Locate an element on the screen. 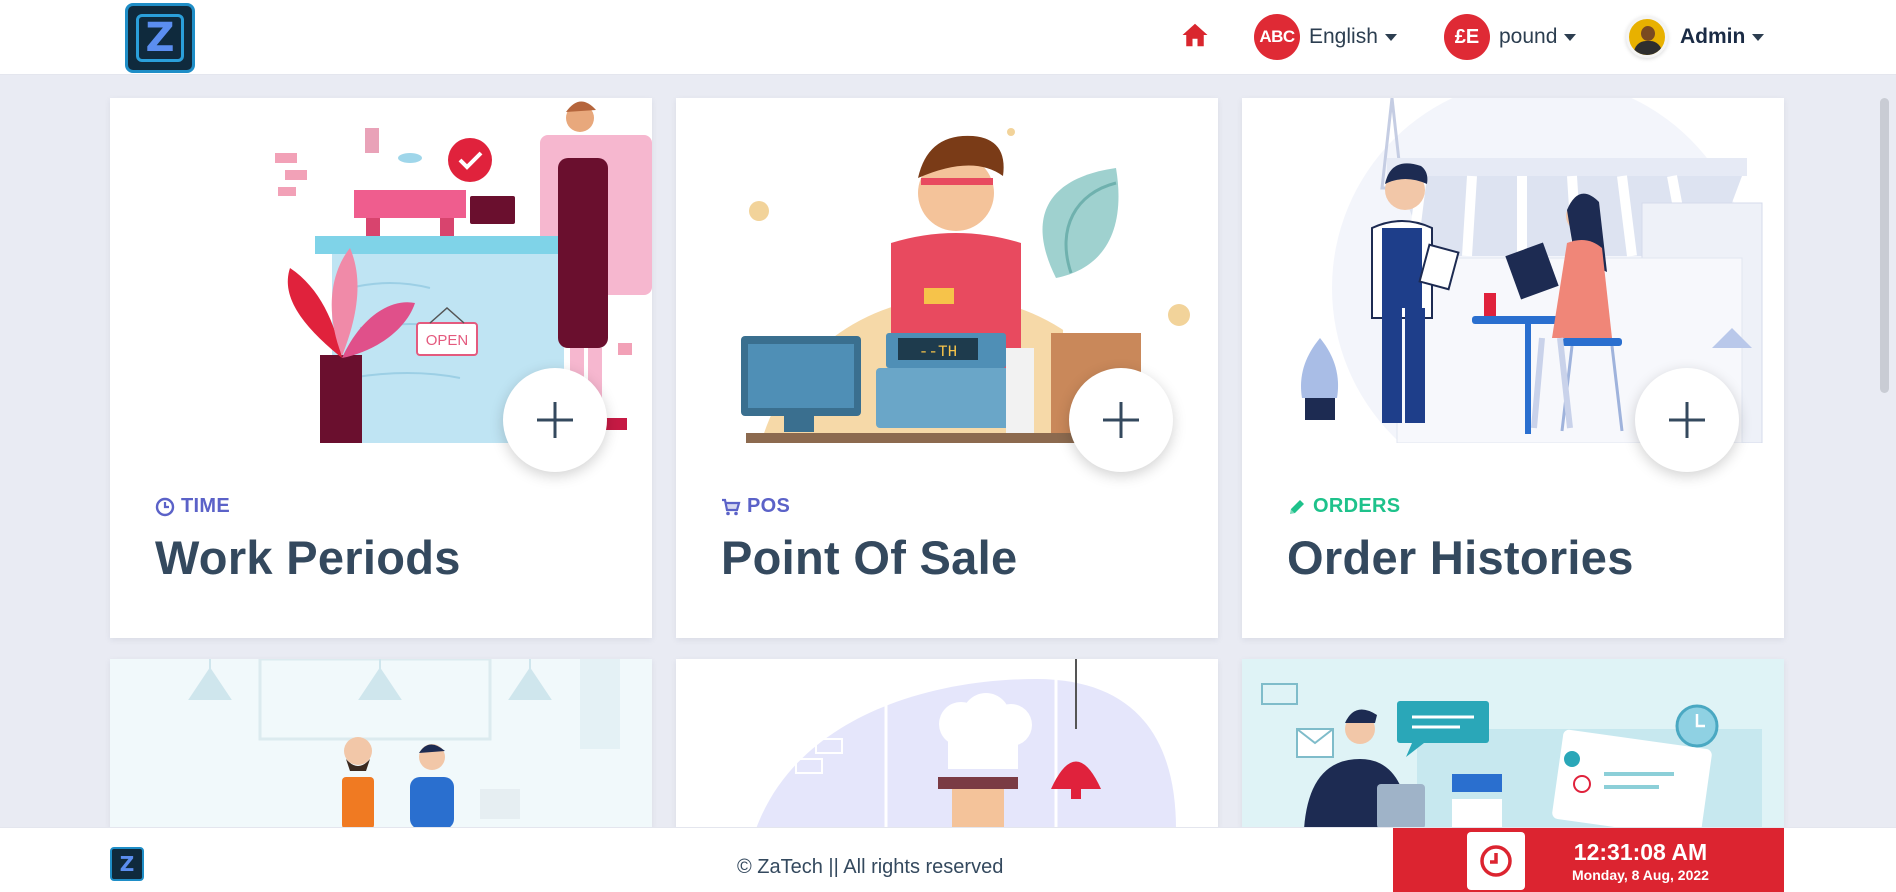 This screenshot has width=1896, height=892. card-category: ORDERS is located at coordinates (1343, 506).